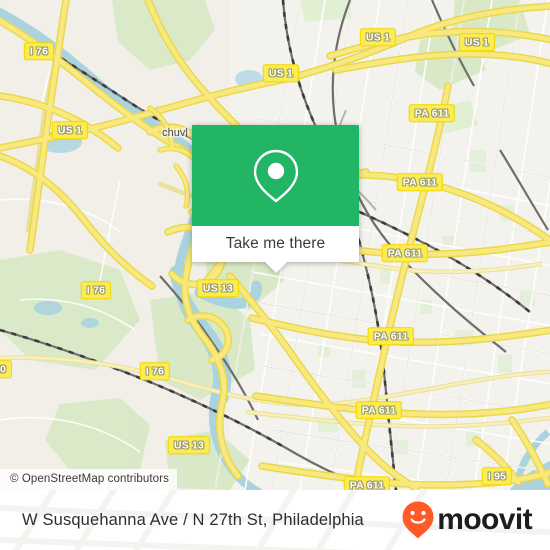  I want to click on road-shield-pa611-a: PA 611, so click(432, 113).